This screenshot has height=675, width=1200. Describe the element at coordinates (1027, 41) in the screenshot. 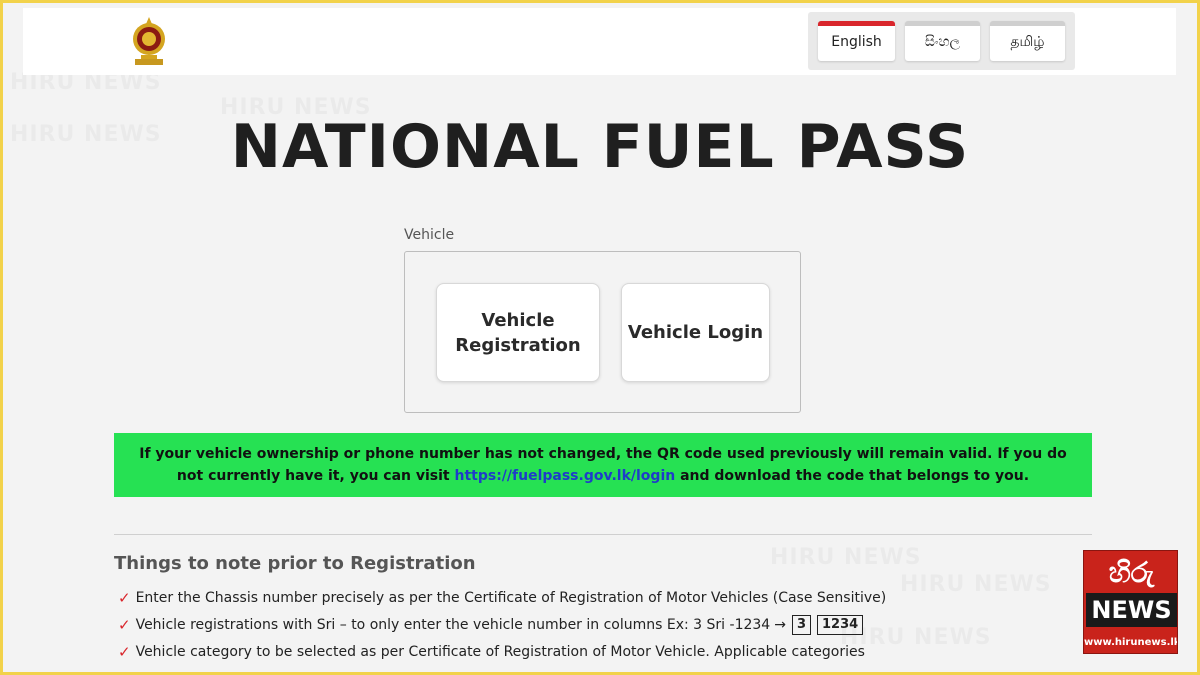

I see `language-tamil-button: தமிழ்` at that location.